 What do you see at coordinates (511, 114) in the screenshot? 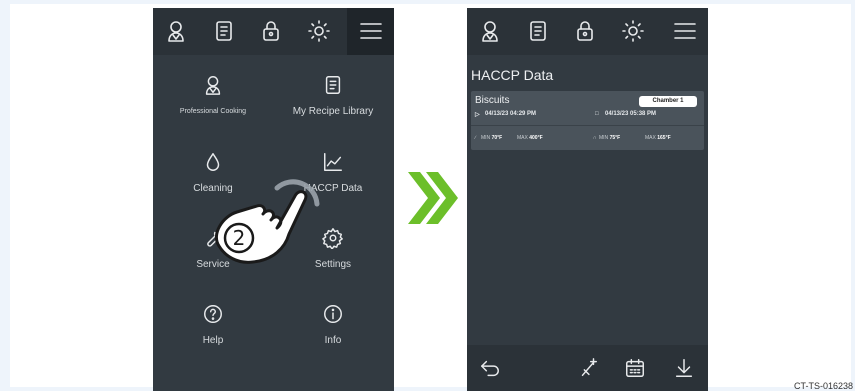
I see `start-time: 04/13/23 04:29 PM` at bounding box center [511, 114].